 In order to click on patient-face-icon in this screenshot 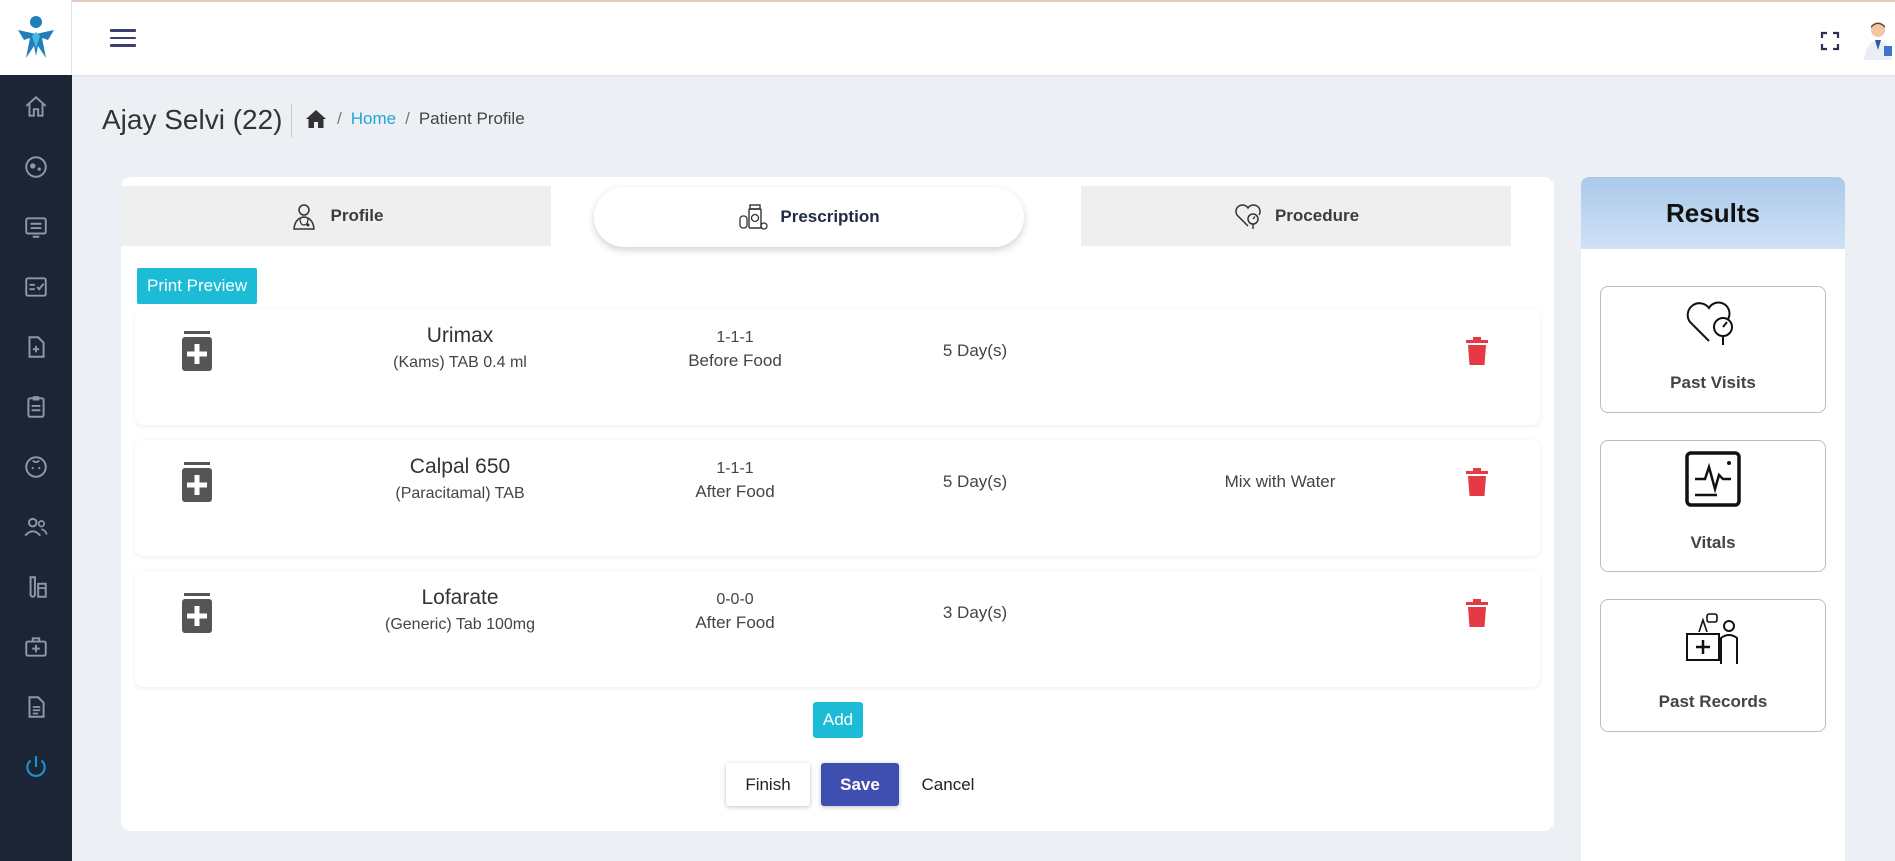, I will do `click(36, 167)`.